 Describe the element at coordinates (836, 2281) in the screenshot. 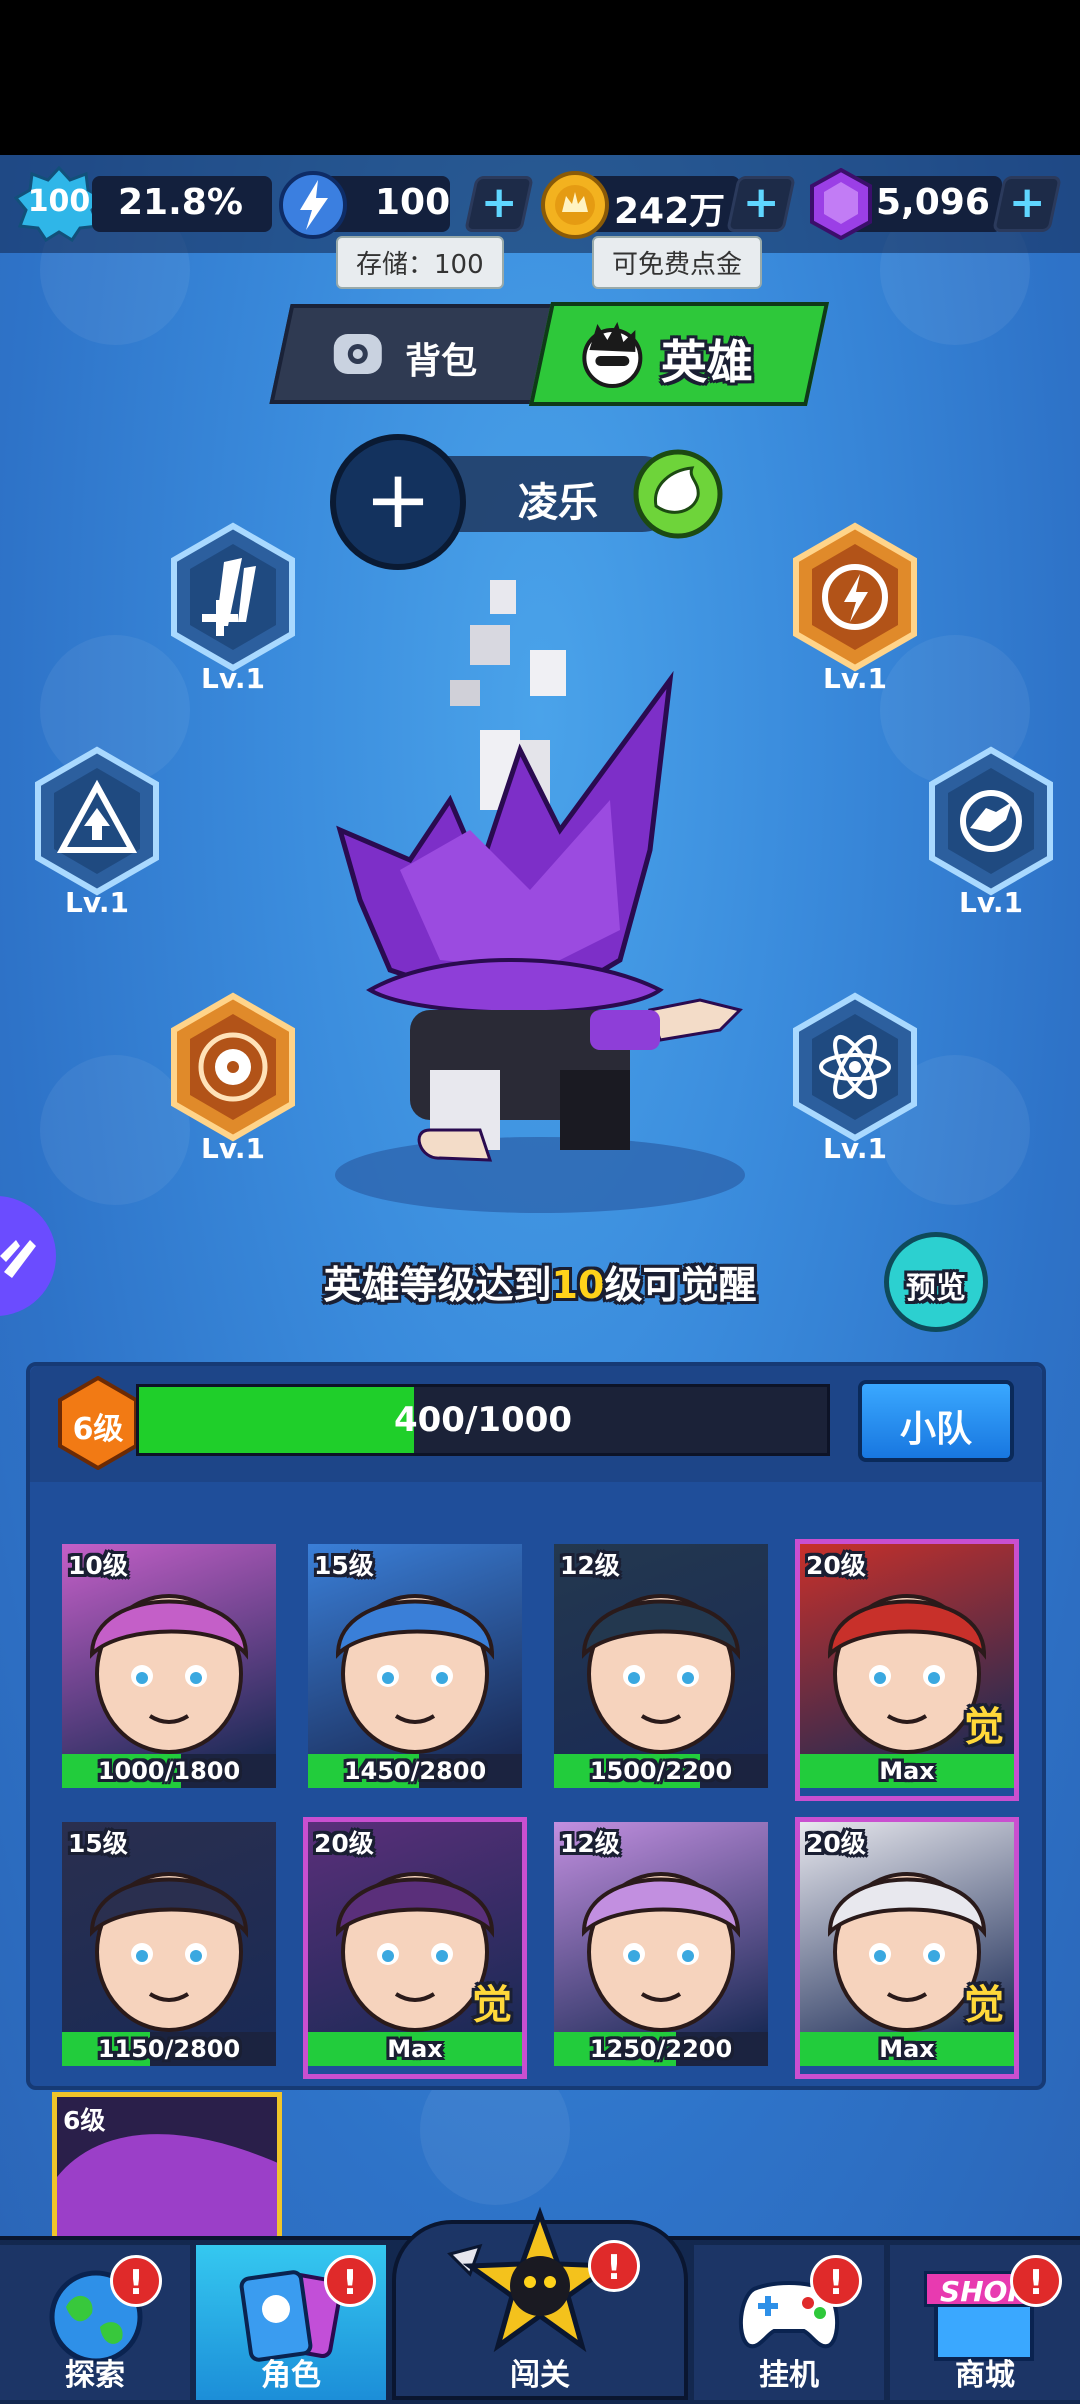

I see `nav-idle-badge: !` at that location.